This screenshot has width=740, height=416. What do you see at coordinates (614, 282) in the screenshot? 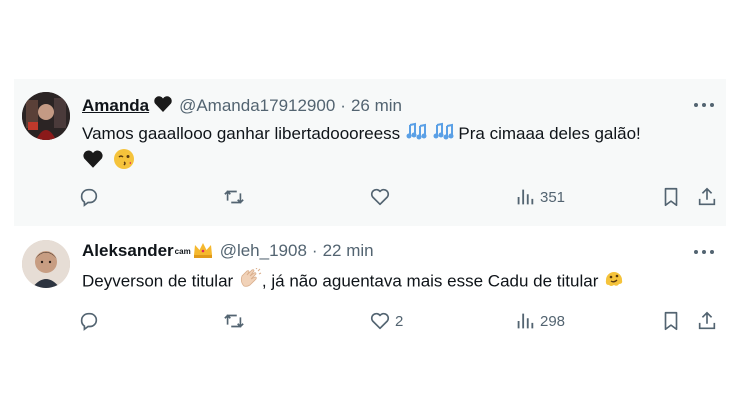
I see `melting-face-icon` at bounding box center [614, 282].